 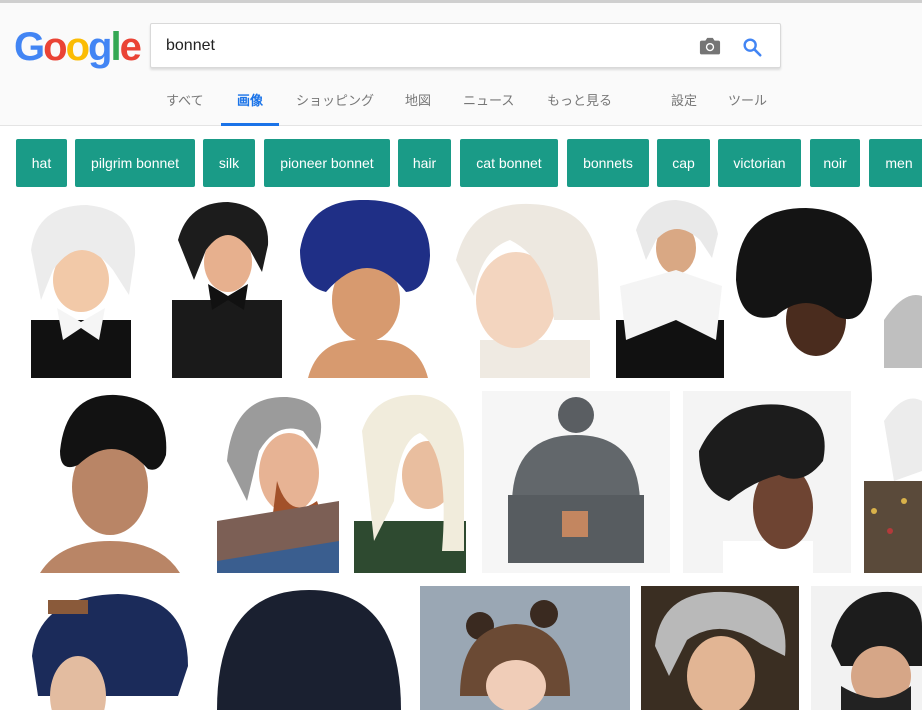 What do you see at coordinates (747, 108) in the screenshot?
I see `tab-tools: ツール` at bounding box center [747, 108].